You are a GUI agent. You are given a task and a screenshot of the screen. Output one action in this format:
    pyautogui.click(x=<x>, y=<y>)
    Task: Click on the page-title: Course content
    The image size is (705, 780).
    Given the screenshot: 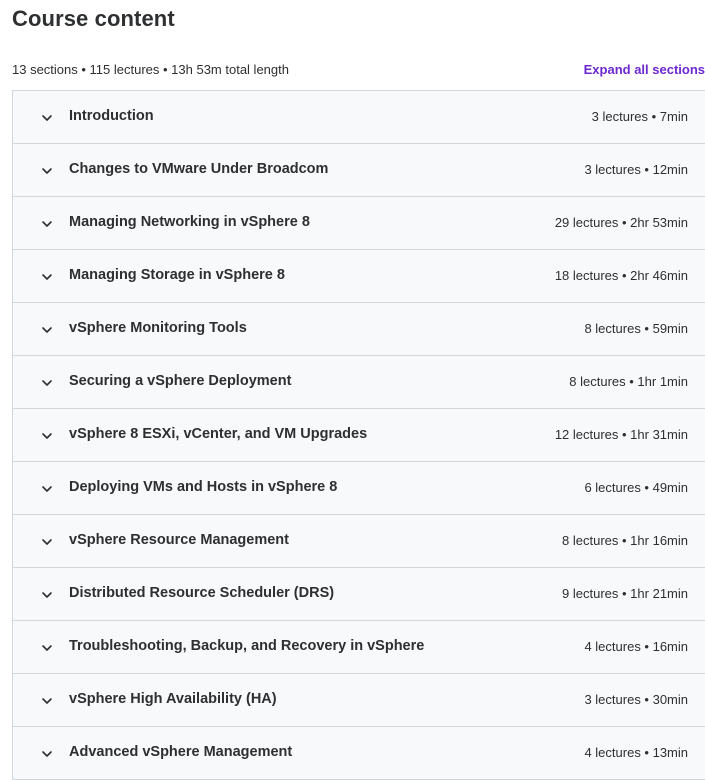 What is the action you would take?
    pyautogui.click(x=93, y=18)
    